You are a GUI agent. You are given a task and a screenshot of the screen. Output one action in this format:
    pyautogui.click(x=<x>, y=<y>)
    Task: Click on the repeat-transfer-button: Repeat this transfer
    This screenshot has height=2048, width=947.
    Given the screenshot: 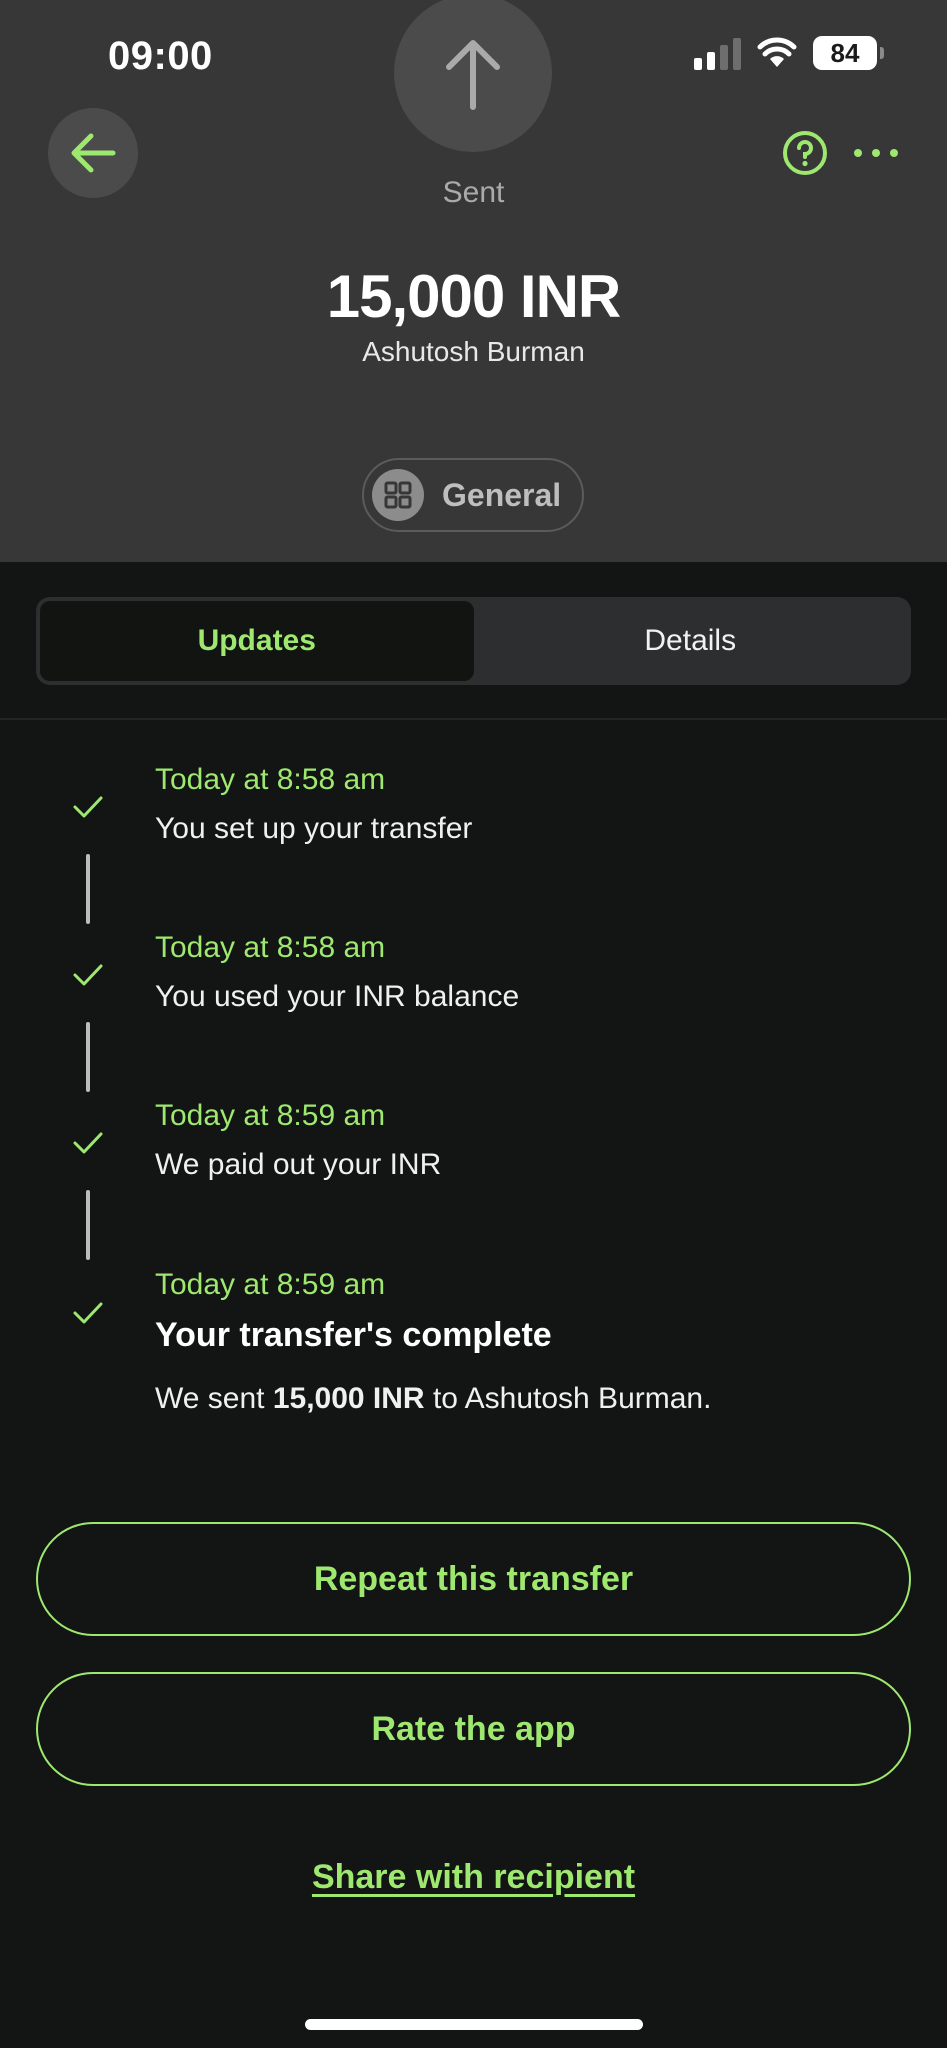 What is the action you would take?
    pyautogui.click(x=473, y=1579)
    